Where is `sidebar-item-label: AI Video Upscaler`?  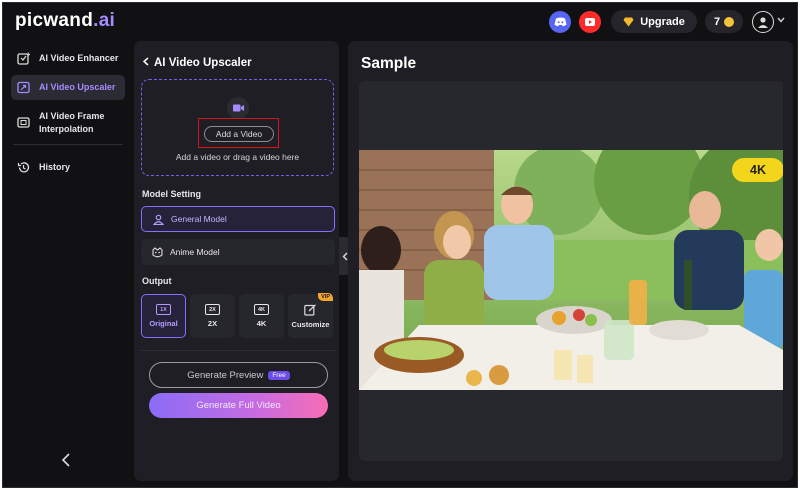 sidebar-item-label: AI Video Upscaler is located at coordinates (77, 87).